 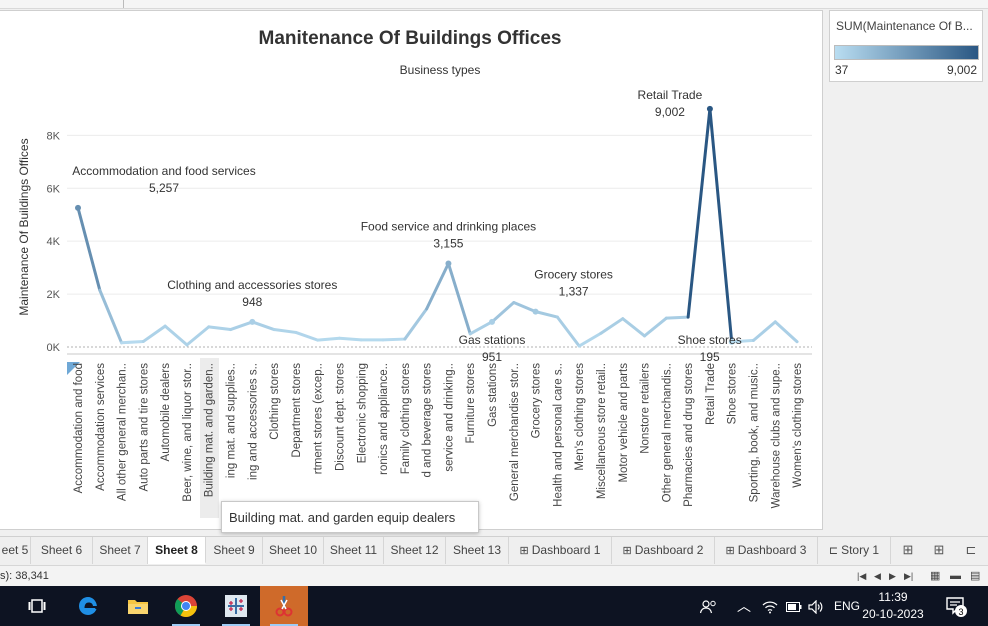 What do you see at coordinates (689, 435) in the screenshot?
I see `x-tick-label: Pharmacies and drug stores` at bounding box center [689, 435].